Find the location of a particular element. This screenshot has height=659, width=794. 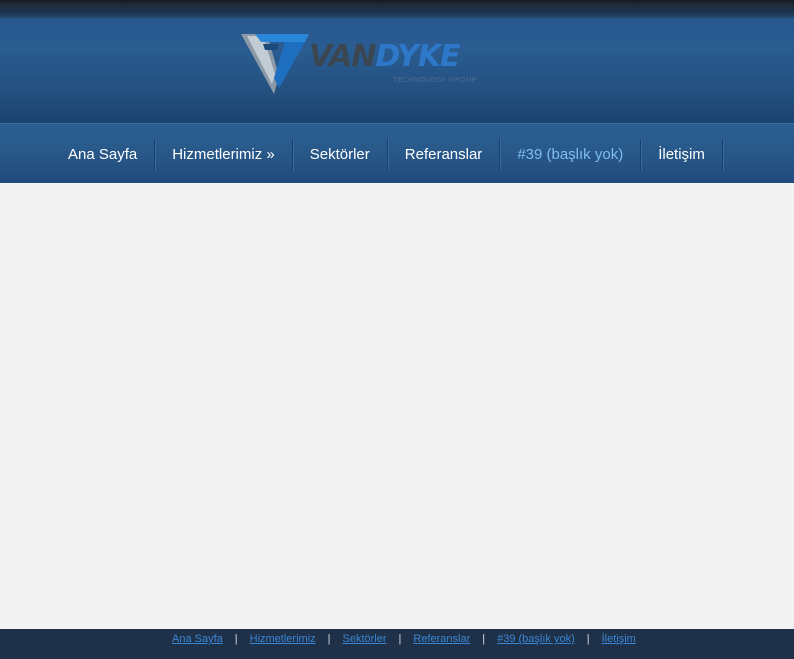

footer-link-referanslar: Referanslar is located at coordinates (441, 639).